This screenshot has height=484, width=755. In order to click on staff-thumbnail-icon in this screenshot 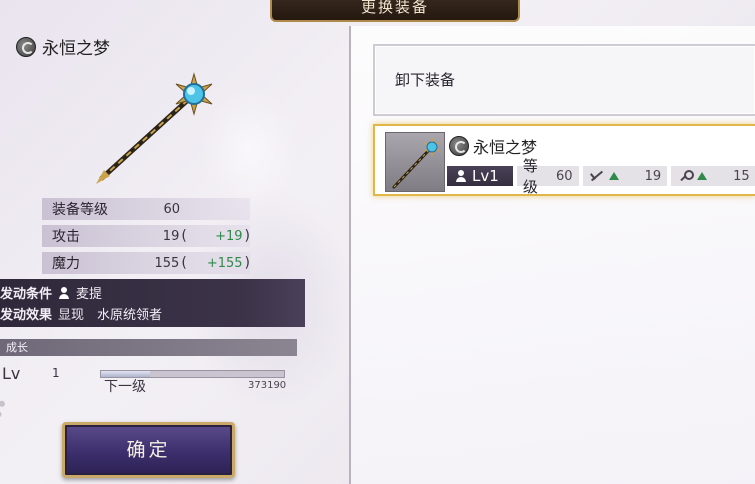, I will do `click(416, 163)`.